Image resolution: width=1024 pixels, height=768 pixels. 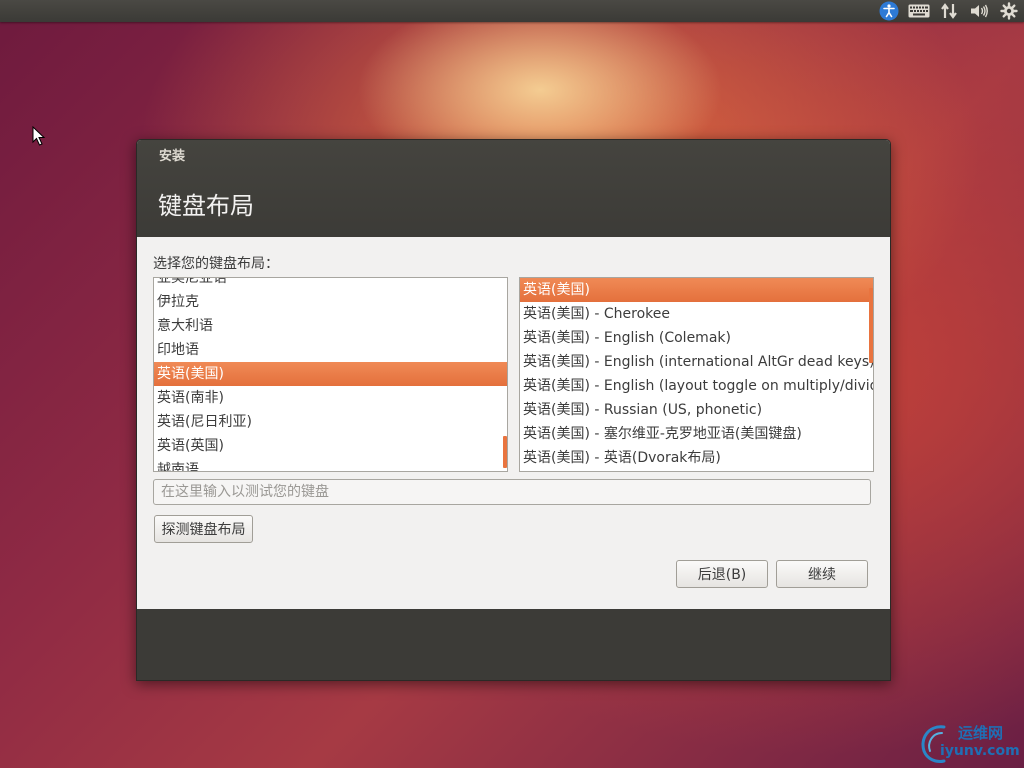 What do you see at coordinates (696, 290) in the screenshot?
I see `variant-list-item: 英语(美国)` at bounding box center [696, 290].